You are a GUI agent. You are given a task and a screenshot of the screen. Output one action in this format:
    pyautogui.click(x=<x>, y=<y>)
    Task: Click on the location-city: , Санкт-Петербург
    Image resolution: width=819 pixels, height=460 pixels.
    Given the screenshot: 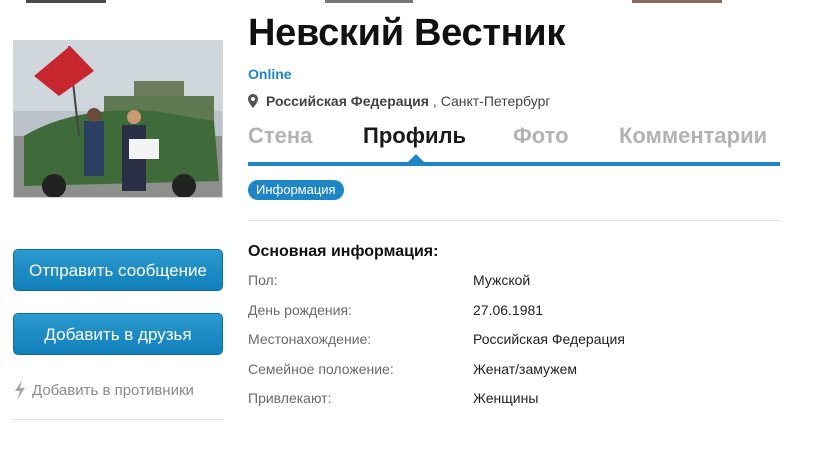 What is the action you would take?
    pyautogui.click(x=492, y=101)
    